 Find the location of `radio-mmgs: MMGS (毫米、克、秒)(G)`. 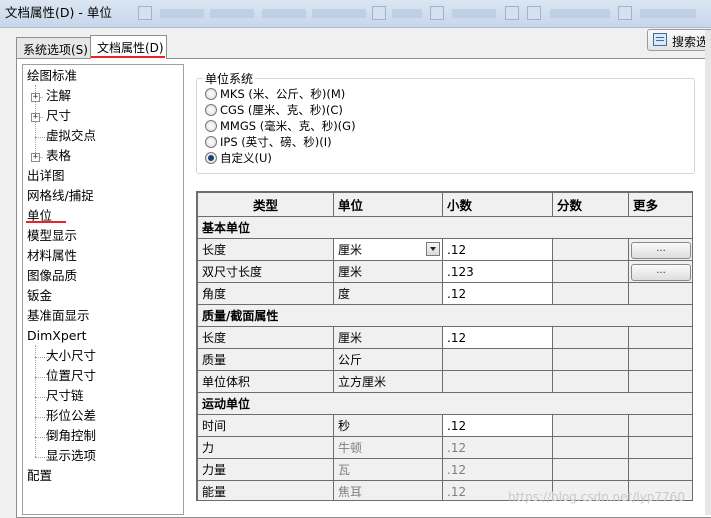

radio-mmgs: MMGS (毫米、克、秒)(G) is located at coordinates (280, 126).